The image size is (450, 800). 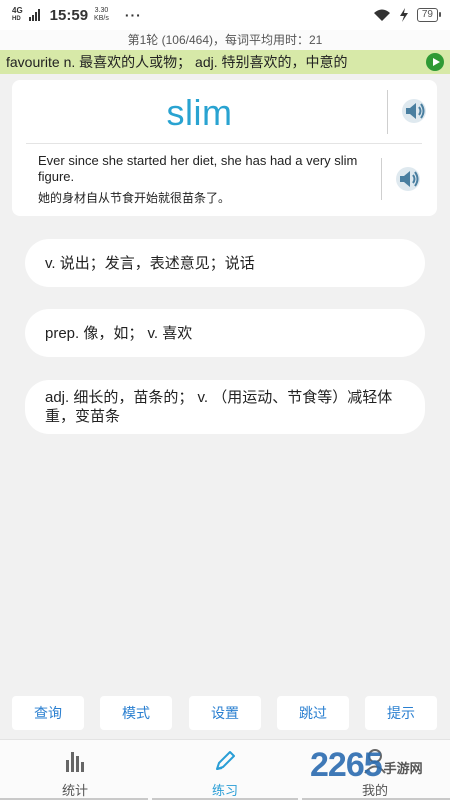 What do you see at coordinates (224, 790) in the screenshot?
I see `nav-label: 练习` at bounding box center [224, 790].